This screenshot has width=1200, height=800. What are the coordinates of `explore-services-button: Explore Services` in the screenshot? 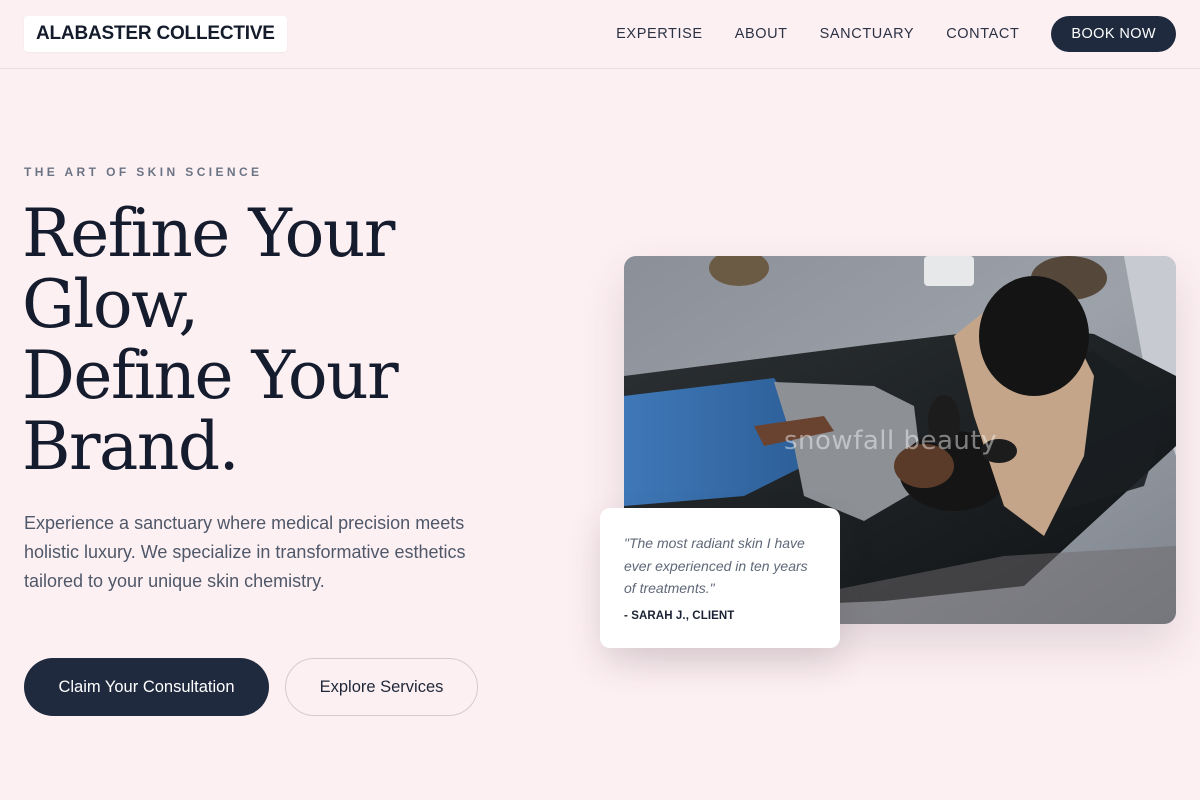 It's located at (381, 687).